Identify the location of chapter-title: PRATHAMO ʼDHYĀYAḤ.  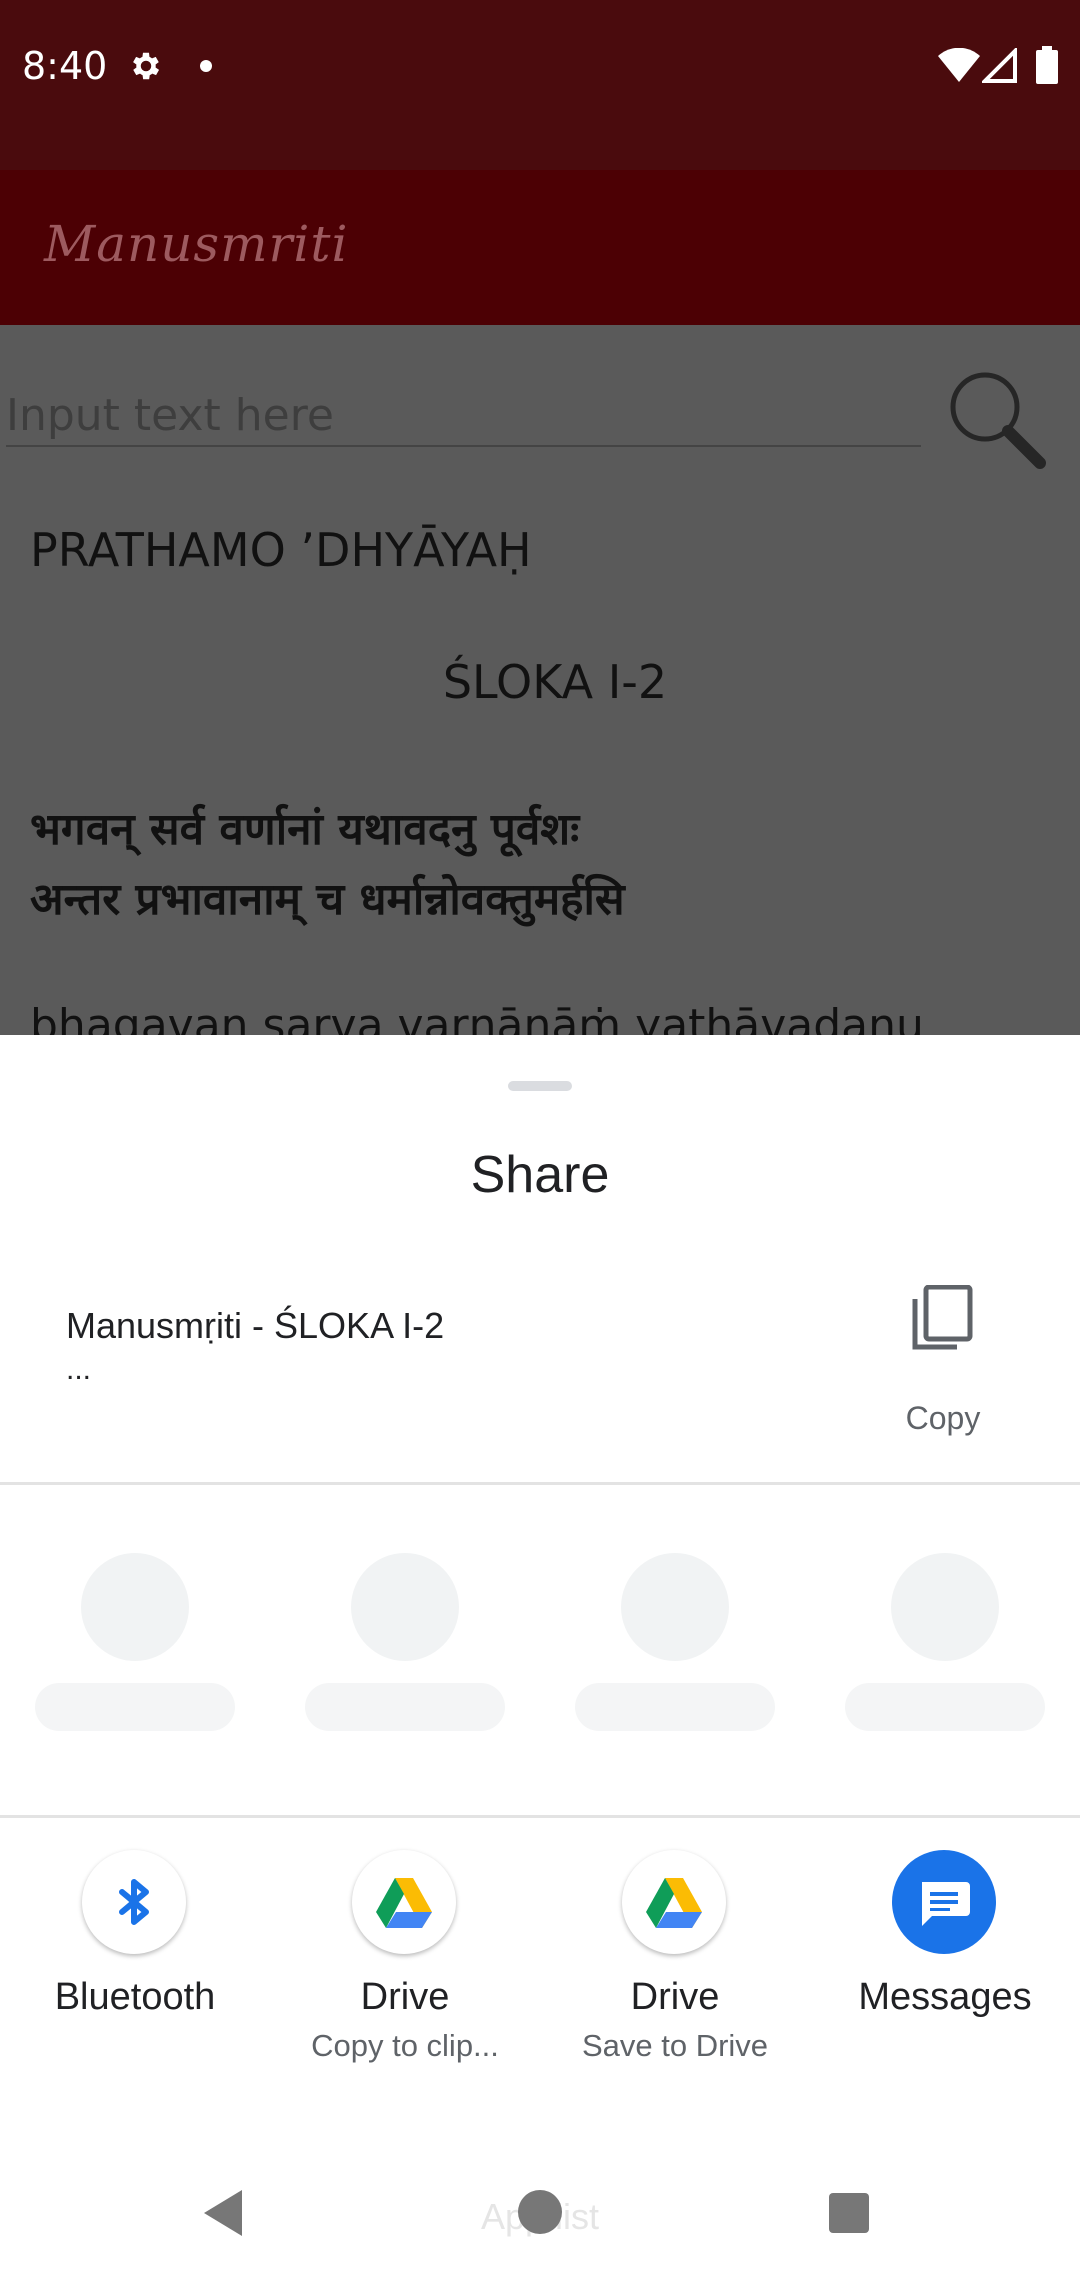
(281, 550).